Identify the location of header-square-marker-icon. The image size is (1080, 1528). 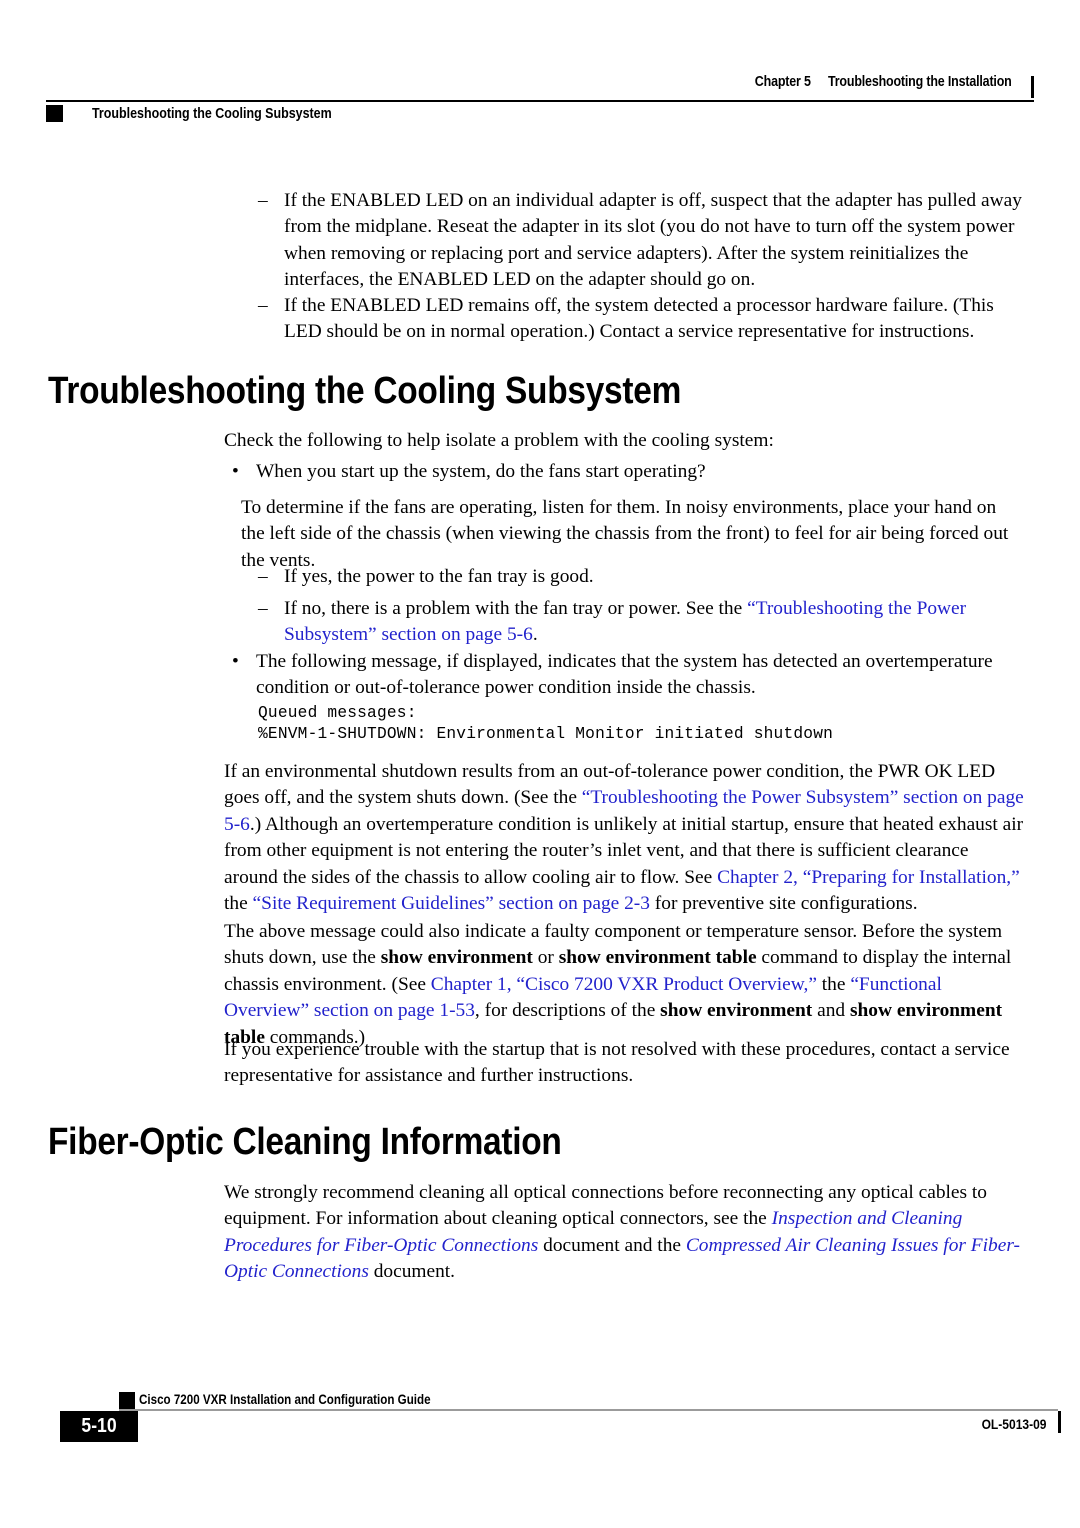
(54, 113).